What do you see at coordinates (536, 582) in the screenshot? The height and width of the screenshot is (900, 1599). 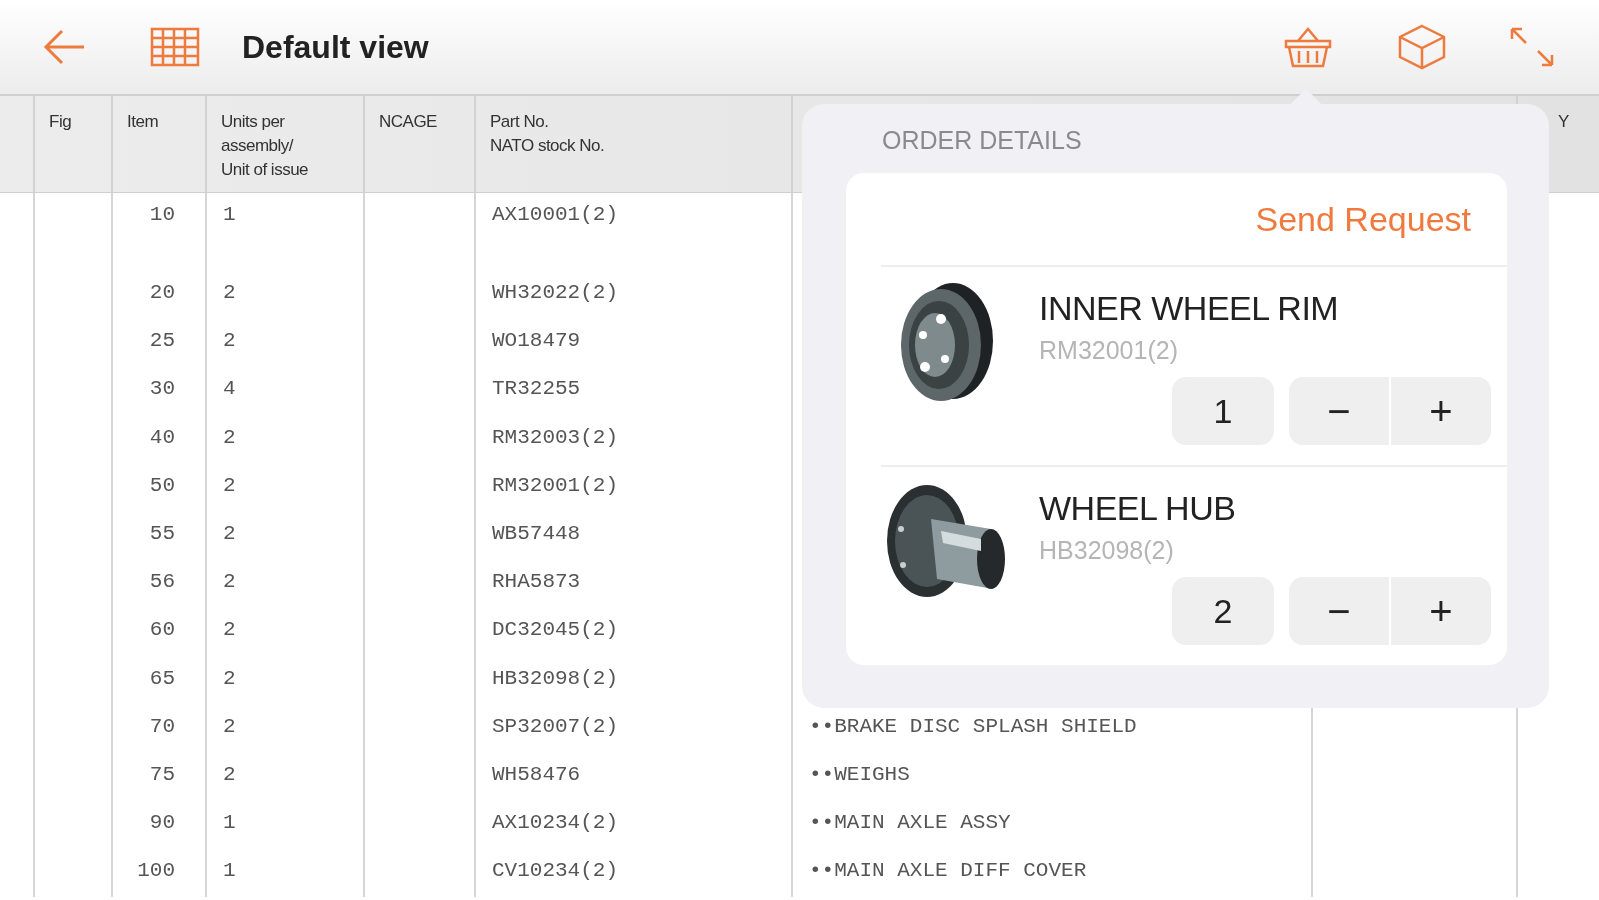 I see `part-number: RHA5873` at bounding box center [536, 582].